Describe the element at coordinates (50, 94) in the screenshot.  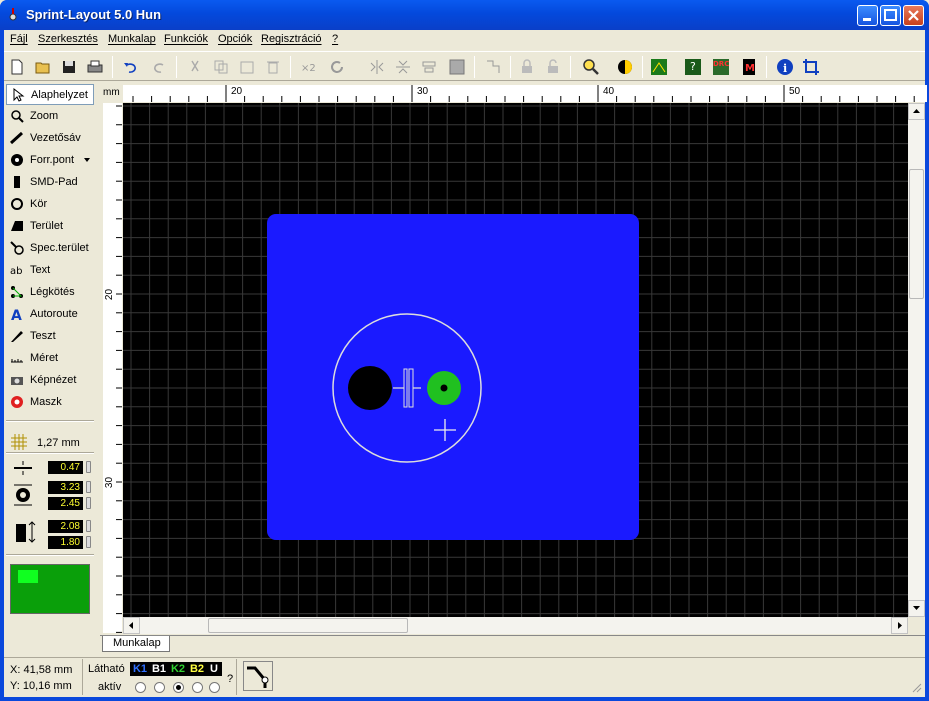
I see `tool-pointer: Alaphelyzet` at that location.